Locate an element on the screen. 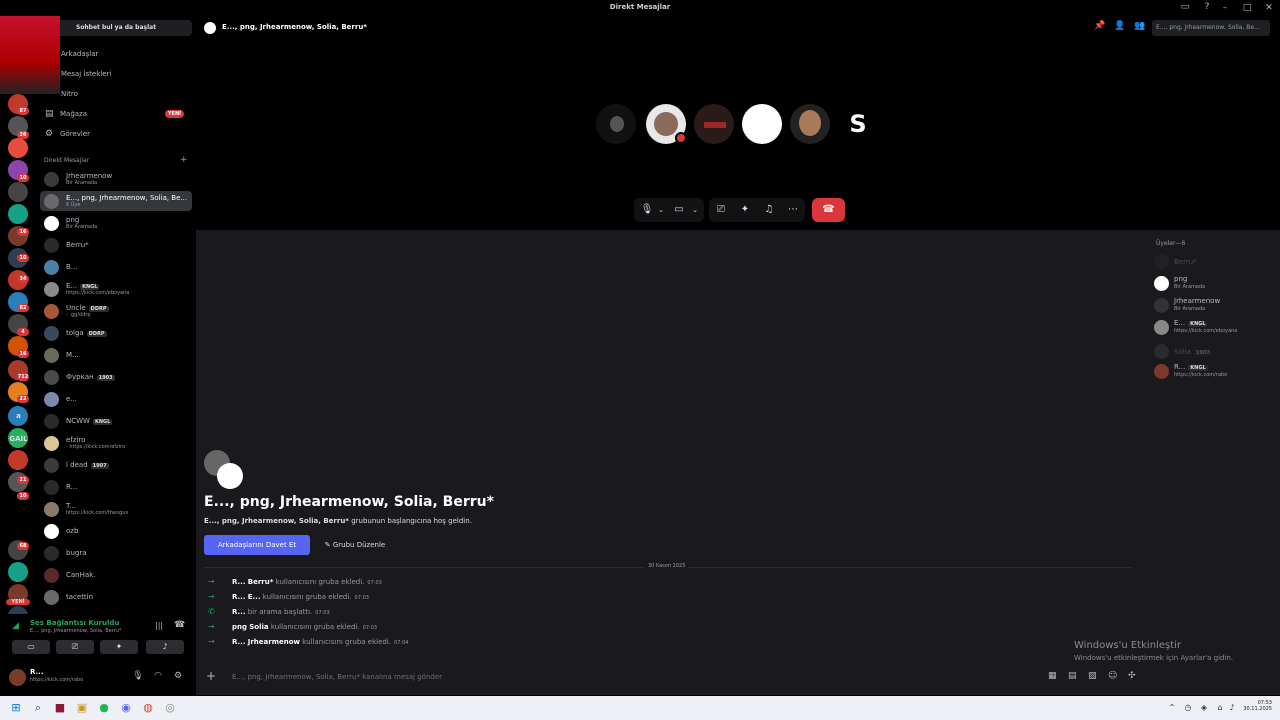 This screenshot has height=720, width=1280. dm-item: png Bir Aramada is located at coordinates (116, 223).